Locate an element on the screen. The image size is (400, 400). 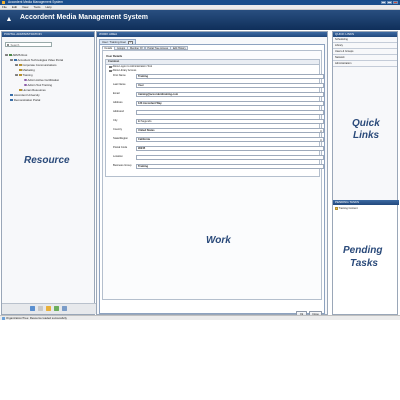
tree-item-marketing: Marketing is located at coordinates (26, 70).